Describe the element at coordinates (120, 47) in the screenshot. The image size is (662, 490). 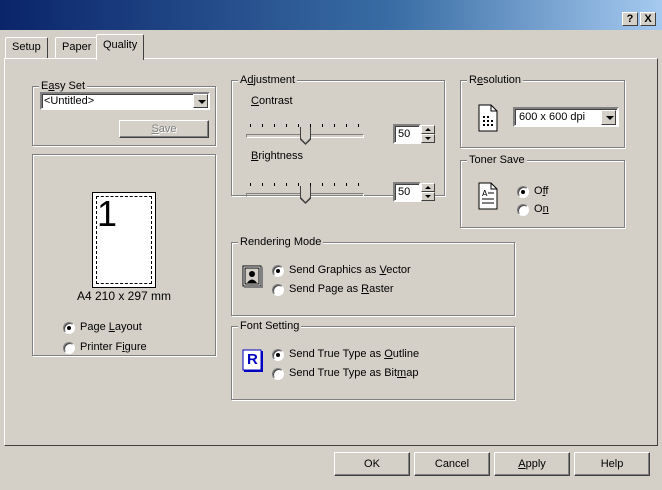
I see `tab-quality: Quality` at that location.